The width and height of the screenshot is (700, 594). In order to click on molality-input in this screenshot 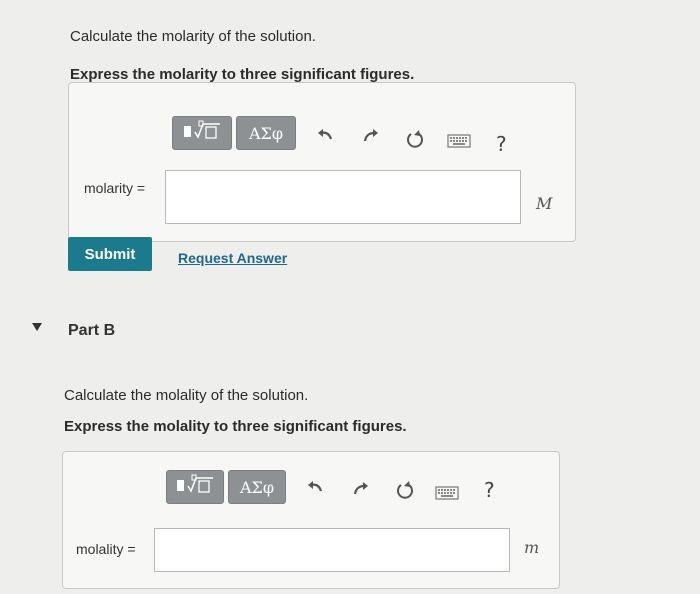, I will do `click(332, 550)`.